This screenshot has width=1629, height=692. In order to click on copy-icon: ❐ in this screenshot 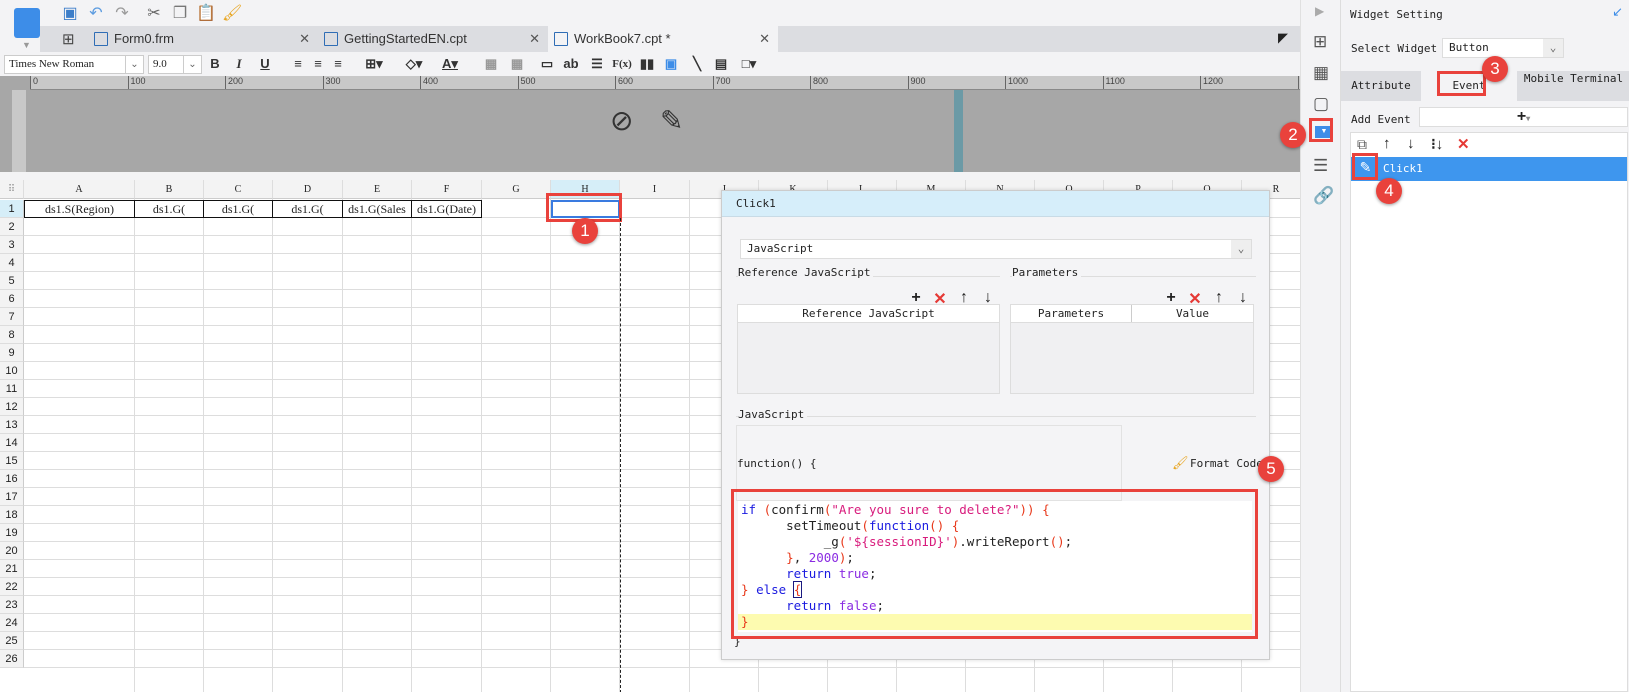, I will do `click(180, 14)`.